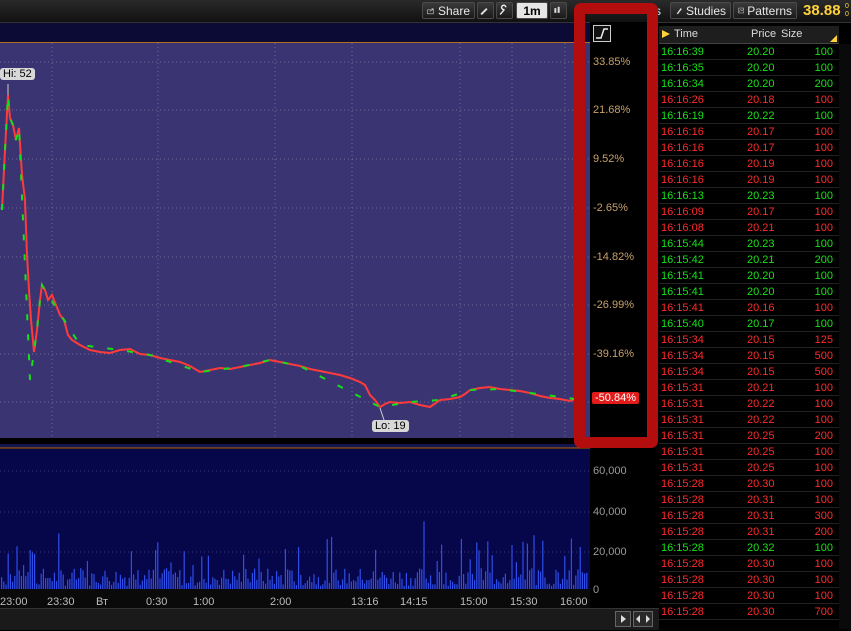 Image resolution: width=851 pixels, height=631 pixels. What do you see at coordinates (763, 34) in the screenshot?
I see `price-column-header: Price` at bounding box center [763, 34].